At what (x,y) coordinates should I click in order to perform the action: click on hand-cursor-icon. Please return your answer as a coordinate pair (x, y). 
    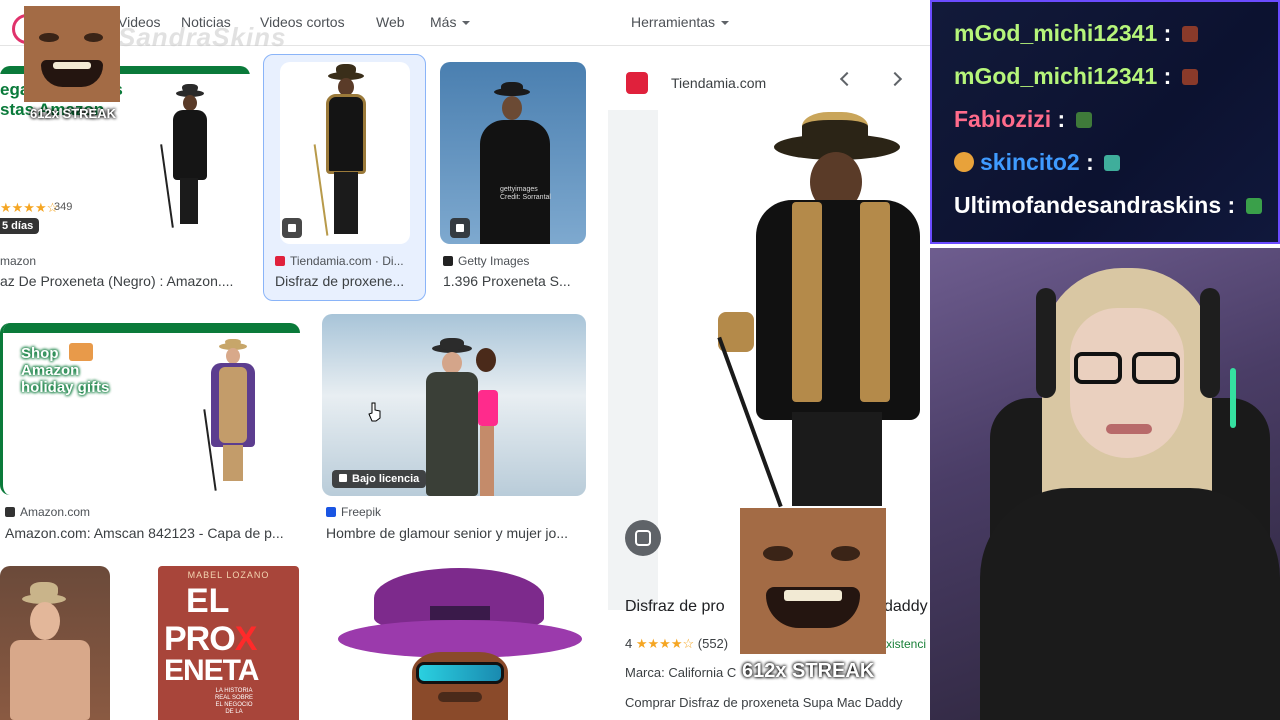
    Looking at the image, I should click on (374, 412).